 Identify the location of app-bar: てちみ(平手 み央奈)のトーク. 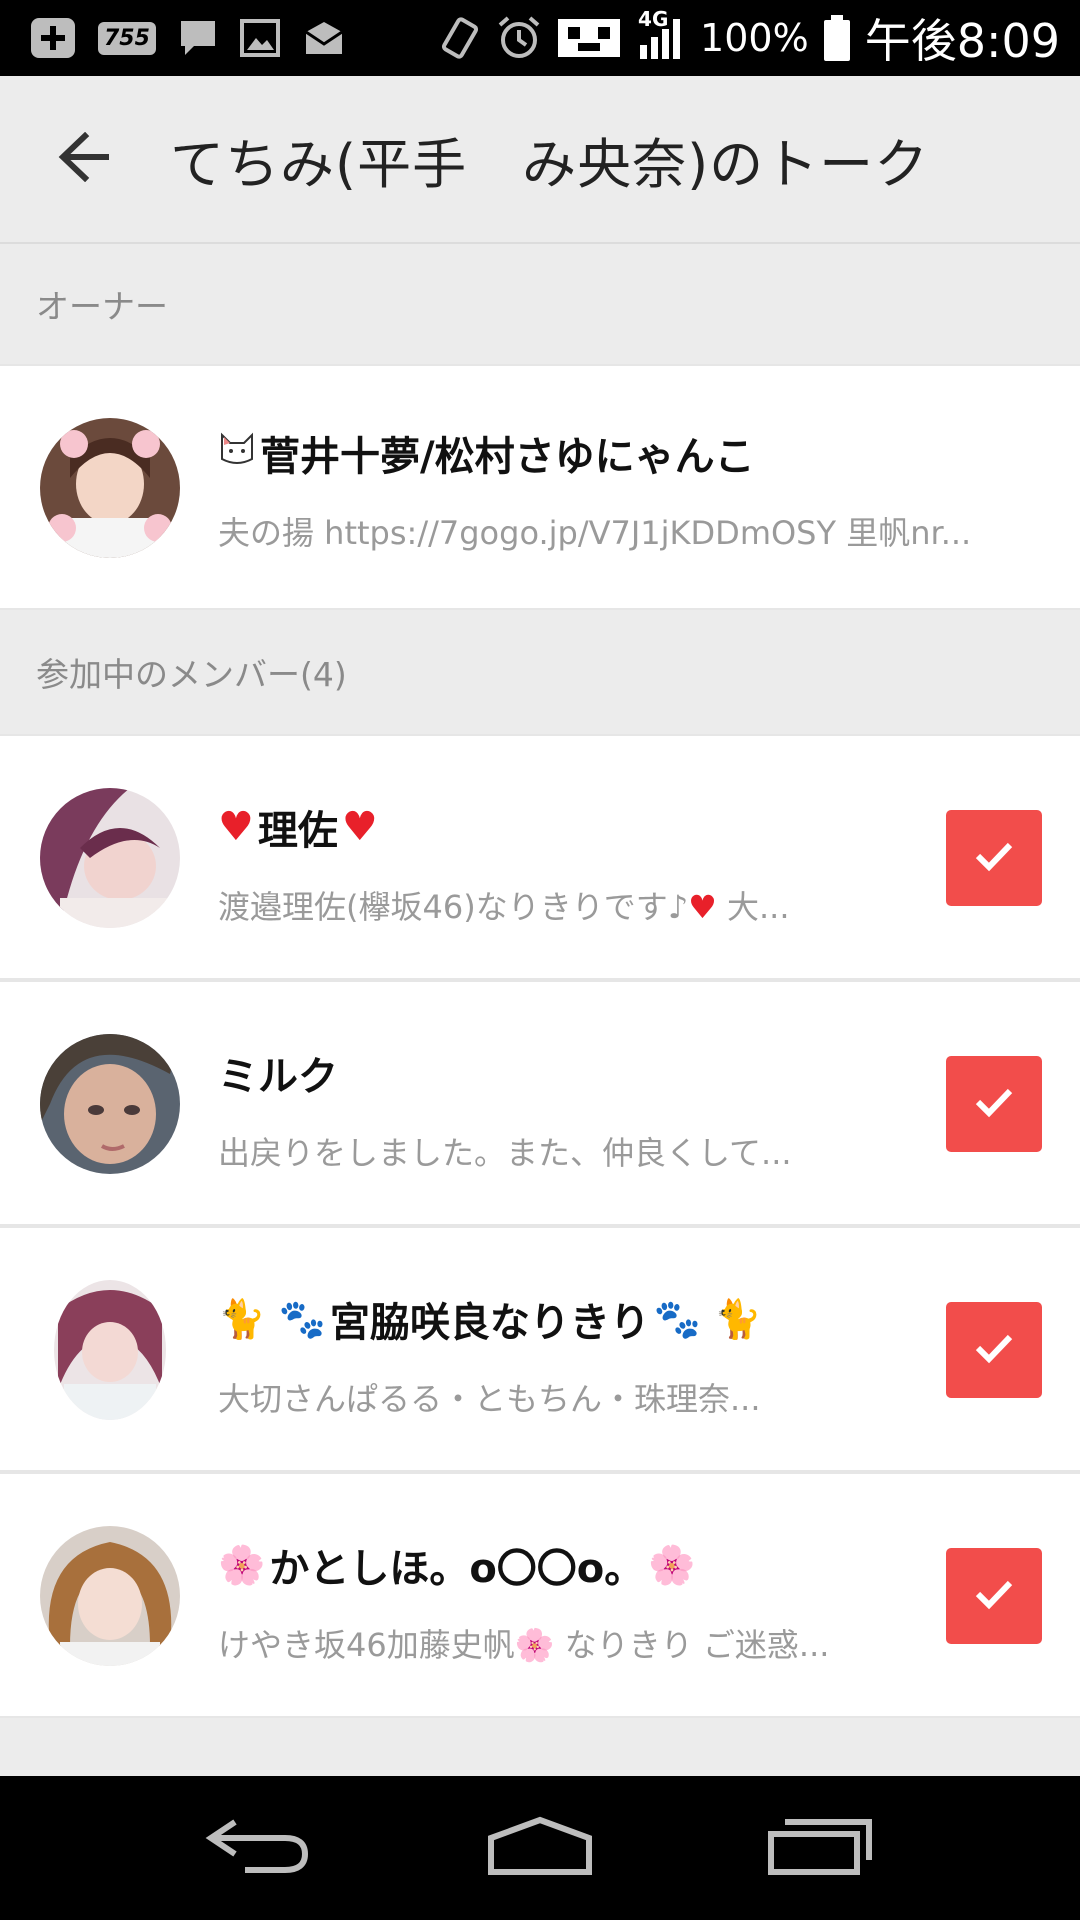
(540, 160).